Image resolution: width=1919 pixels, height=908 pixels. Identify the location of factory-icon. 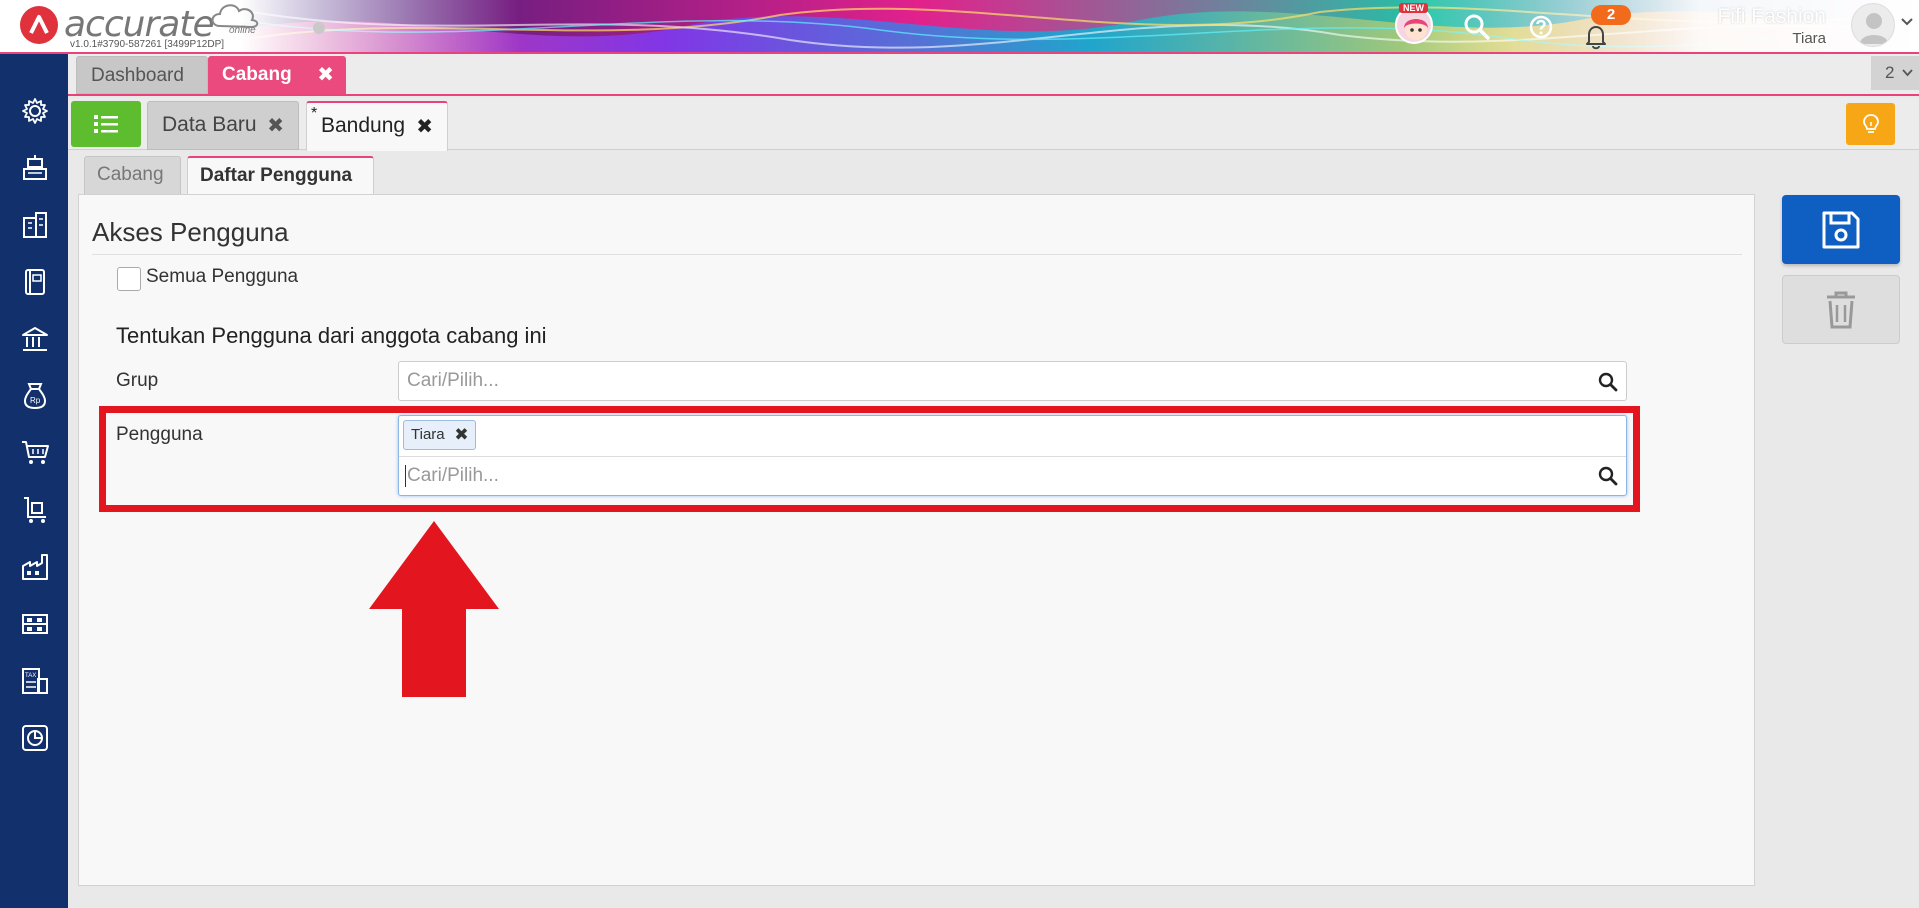
(35, 567).